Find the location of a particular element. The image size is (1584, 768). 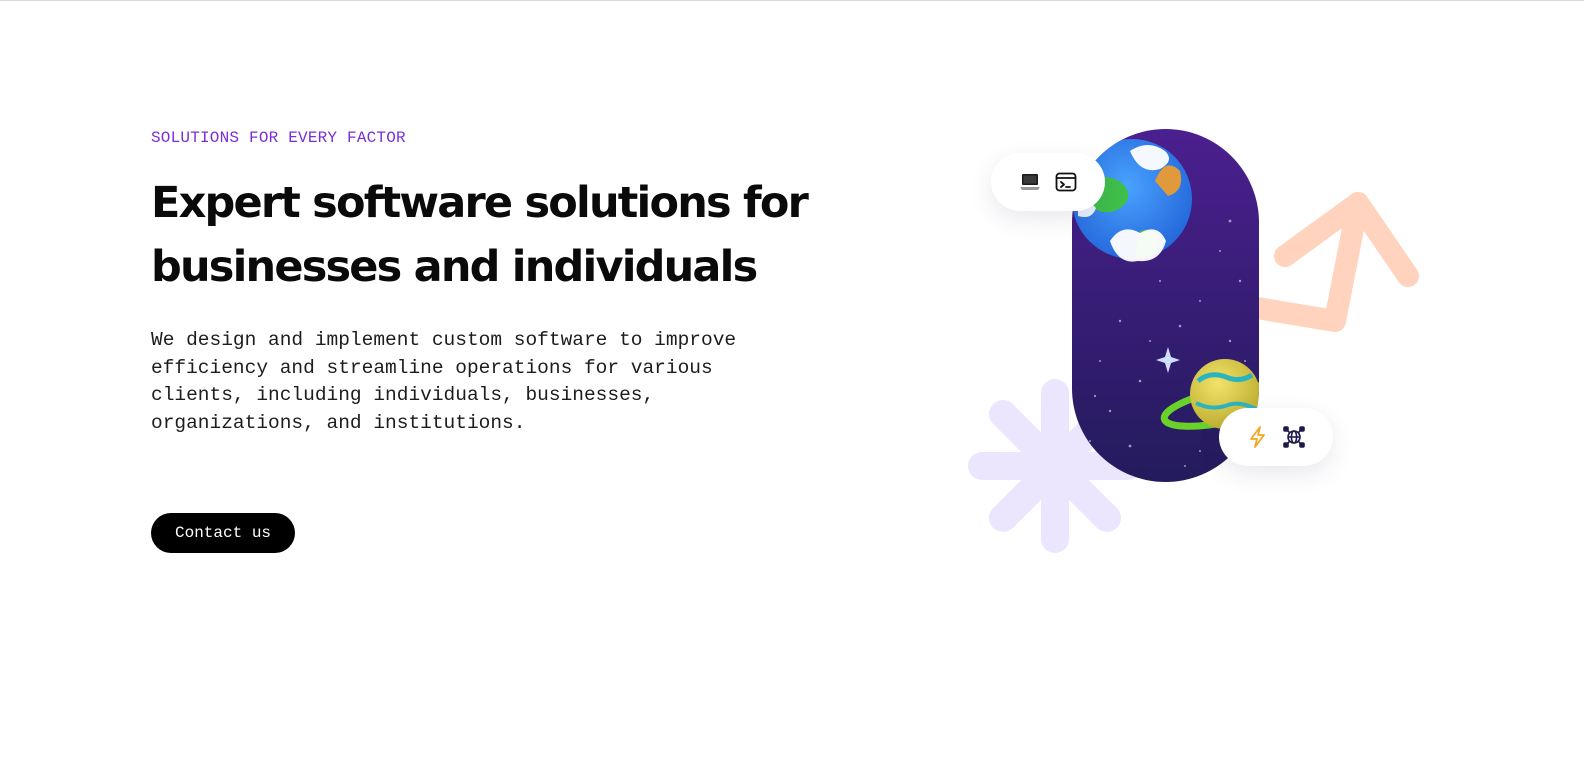

lightning-icon is located at coordinates (1258, 437).